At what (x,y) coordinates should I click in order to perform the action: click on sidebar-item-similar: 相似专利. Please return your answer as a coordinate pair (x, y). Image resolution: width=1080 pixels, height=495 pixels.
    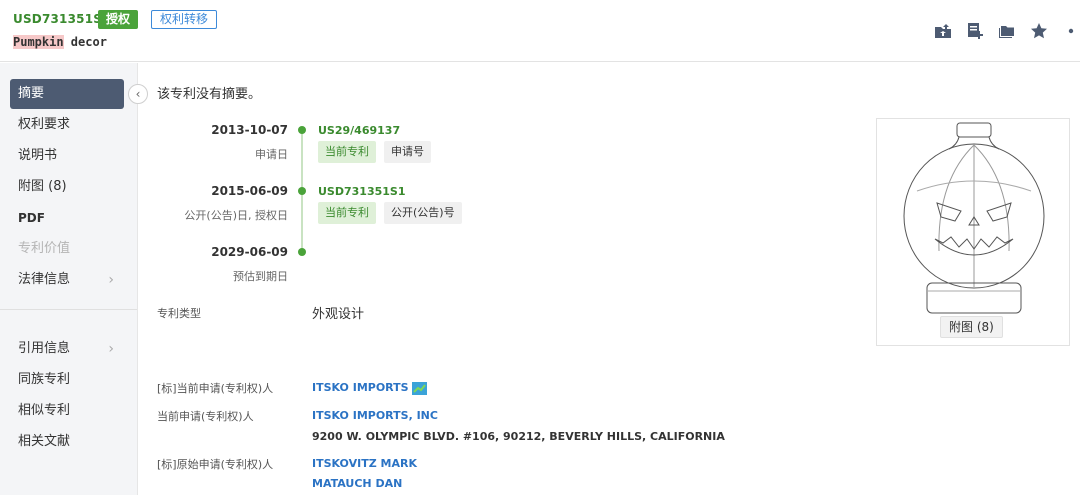
    Looking at the image, I should click on (67, 411).